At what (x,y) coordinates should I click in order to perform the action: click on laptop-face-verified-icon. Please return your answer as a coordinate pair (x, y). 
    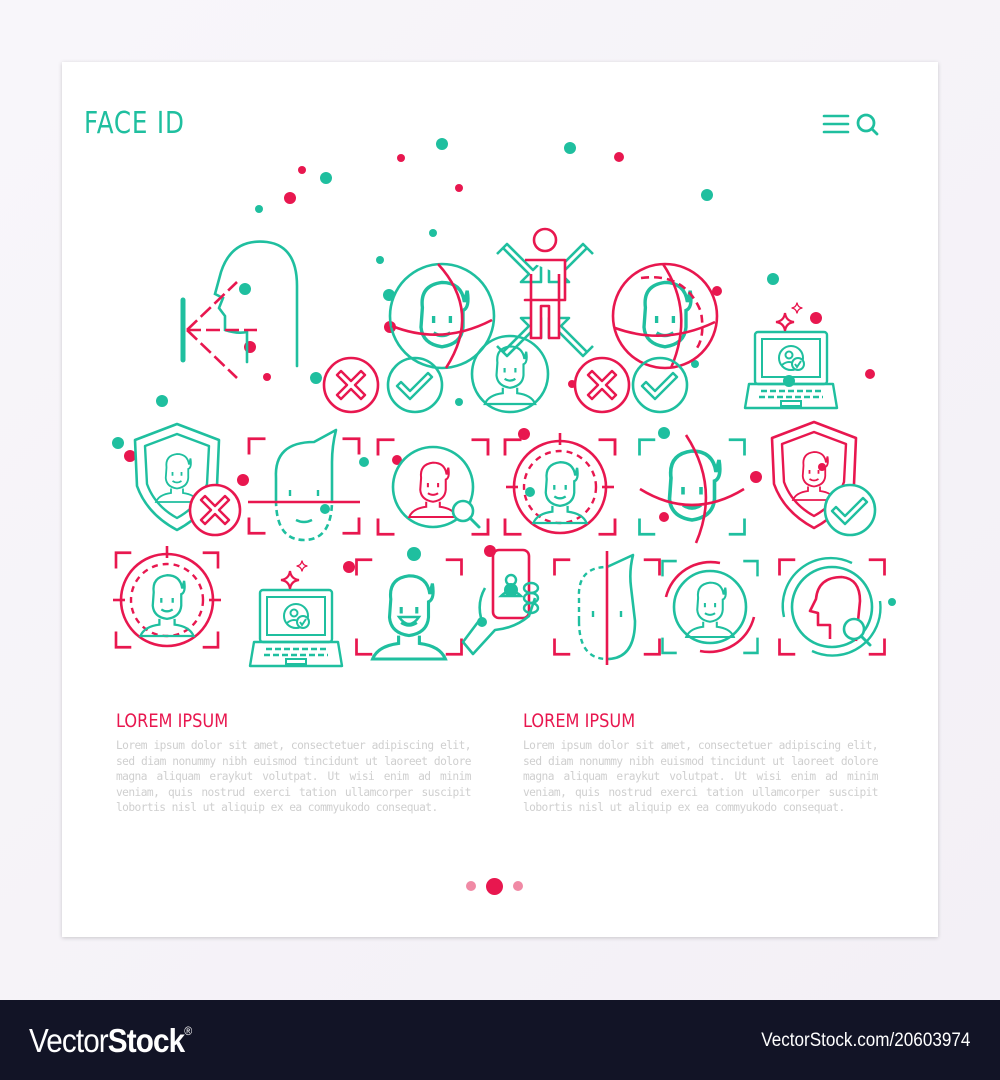
    Looking at the image, I should click on (791, 355).